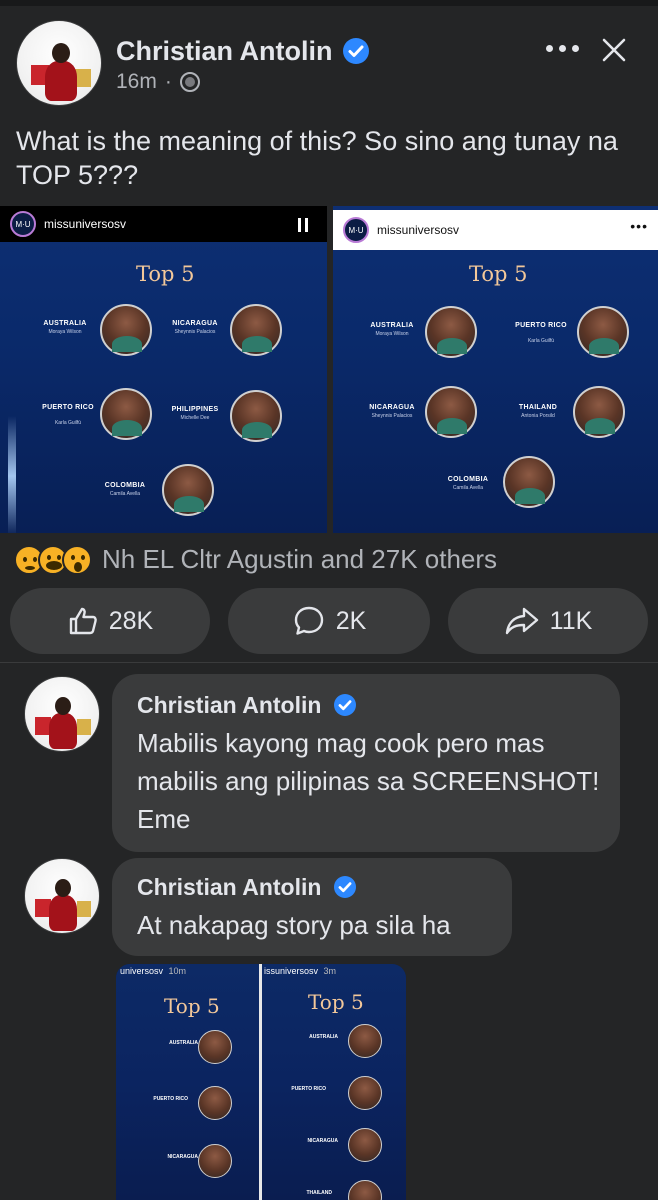 The height and width of the screenshot is (1200, 658). Describe the element at coordinates (291, 971) in the screenshot. I see `story-account: issuniversosv` at that location.